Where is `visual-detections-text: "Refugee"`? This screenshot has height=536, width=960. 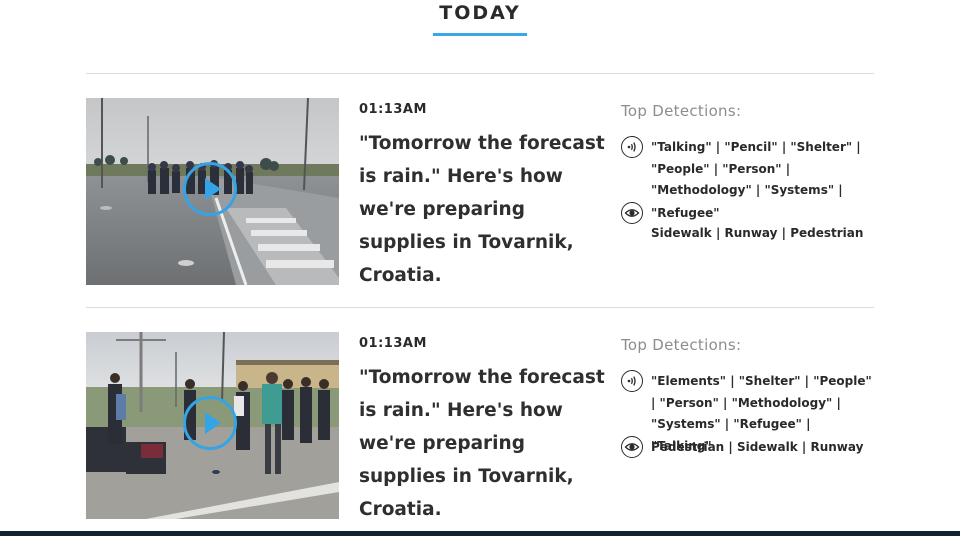 visual-detections-text: "Refugee" is located at coordinates (685, 213).